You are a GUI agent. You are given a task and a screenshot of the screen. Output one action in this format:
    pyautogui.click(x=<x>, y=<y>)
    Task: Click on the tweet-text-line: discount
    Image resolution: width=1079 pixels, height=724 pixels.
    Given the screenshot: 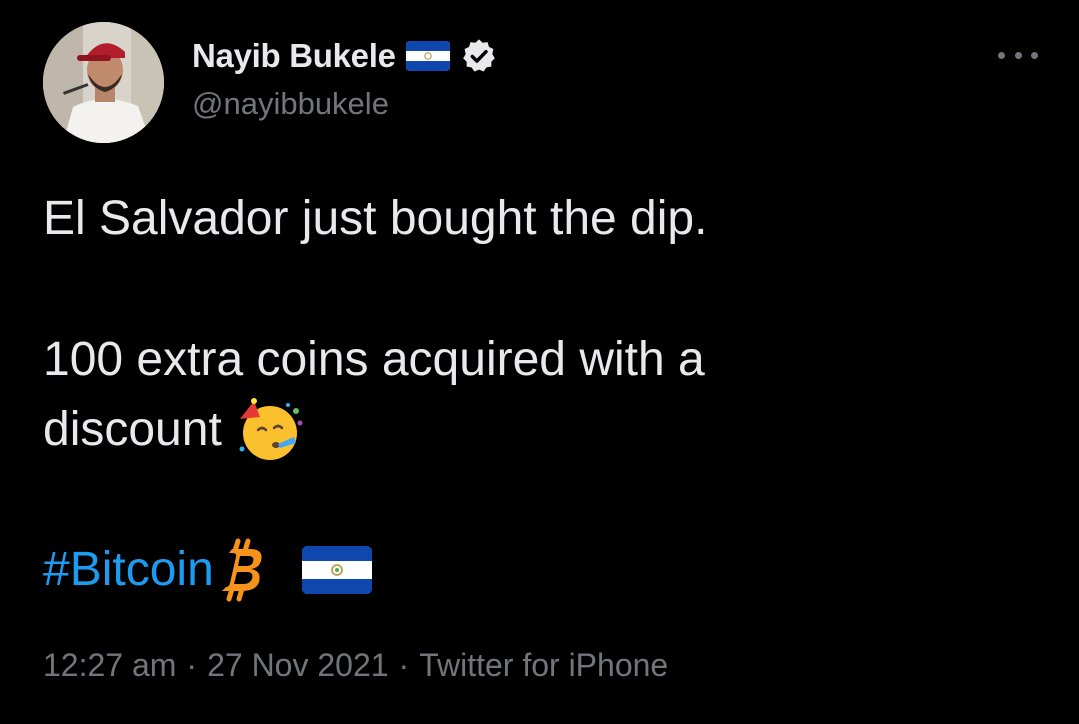 What is the action you would take?
    pyautogui.click(x=174, y=430)
    